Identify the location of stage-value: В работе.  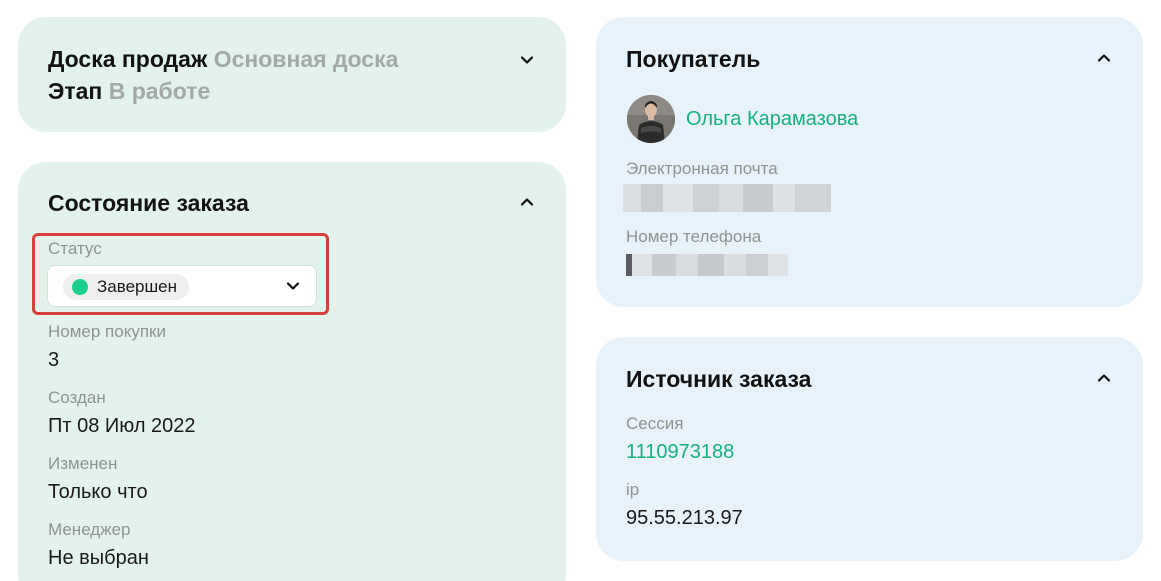
(159, 91).